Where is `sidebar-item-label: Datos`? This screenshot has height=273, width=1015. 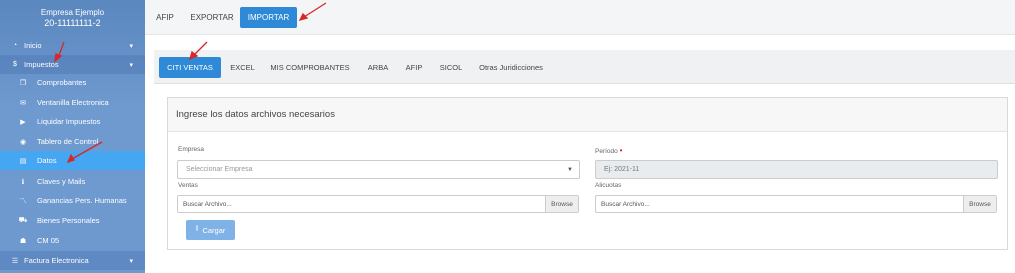
sidebar-item-label: Datos is located at coordinates (47, 160).